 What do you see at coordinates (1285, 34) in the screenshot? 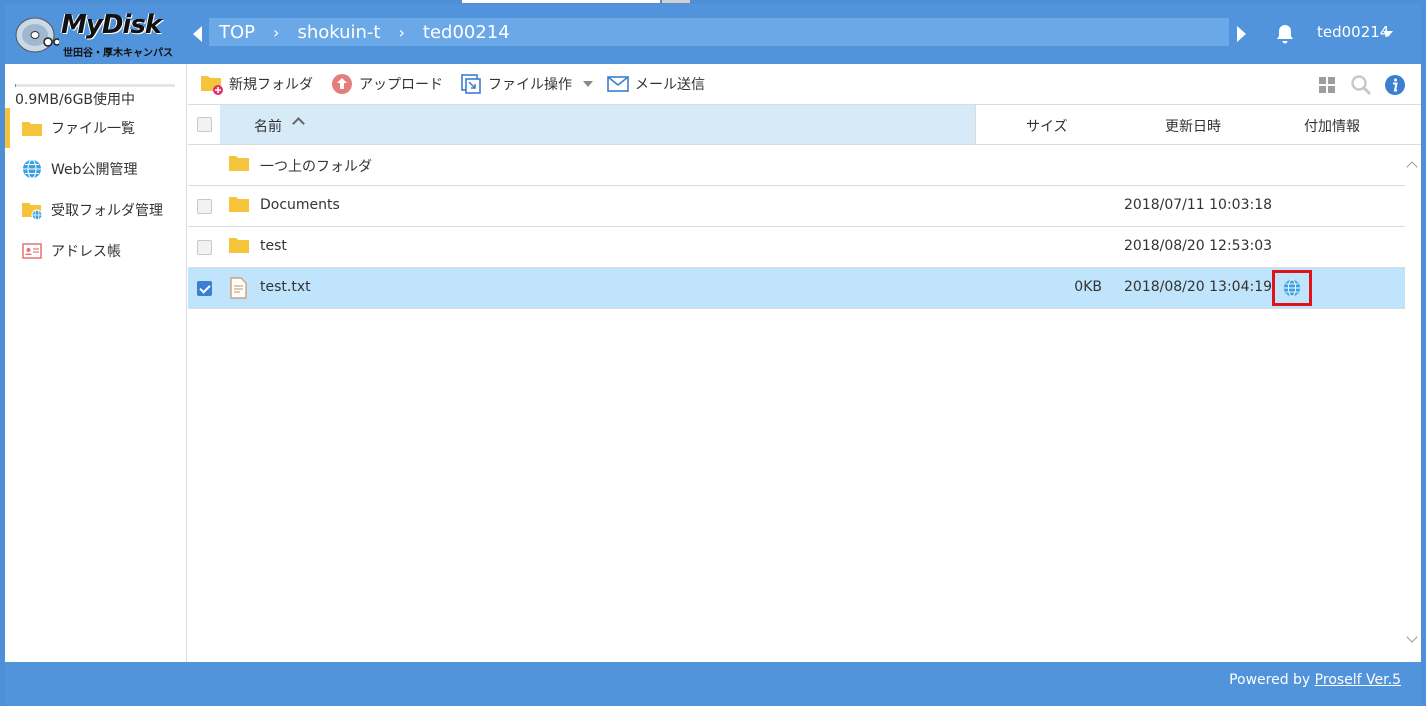
I see `bell-icon` at bounding box center [1285, 34].